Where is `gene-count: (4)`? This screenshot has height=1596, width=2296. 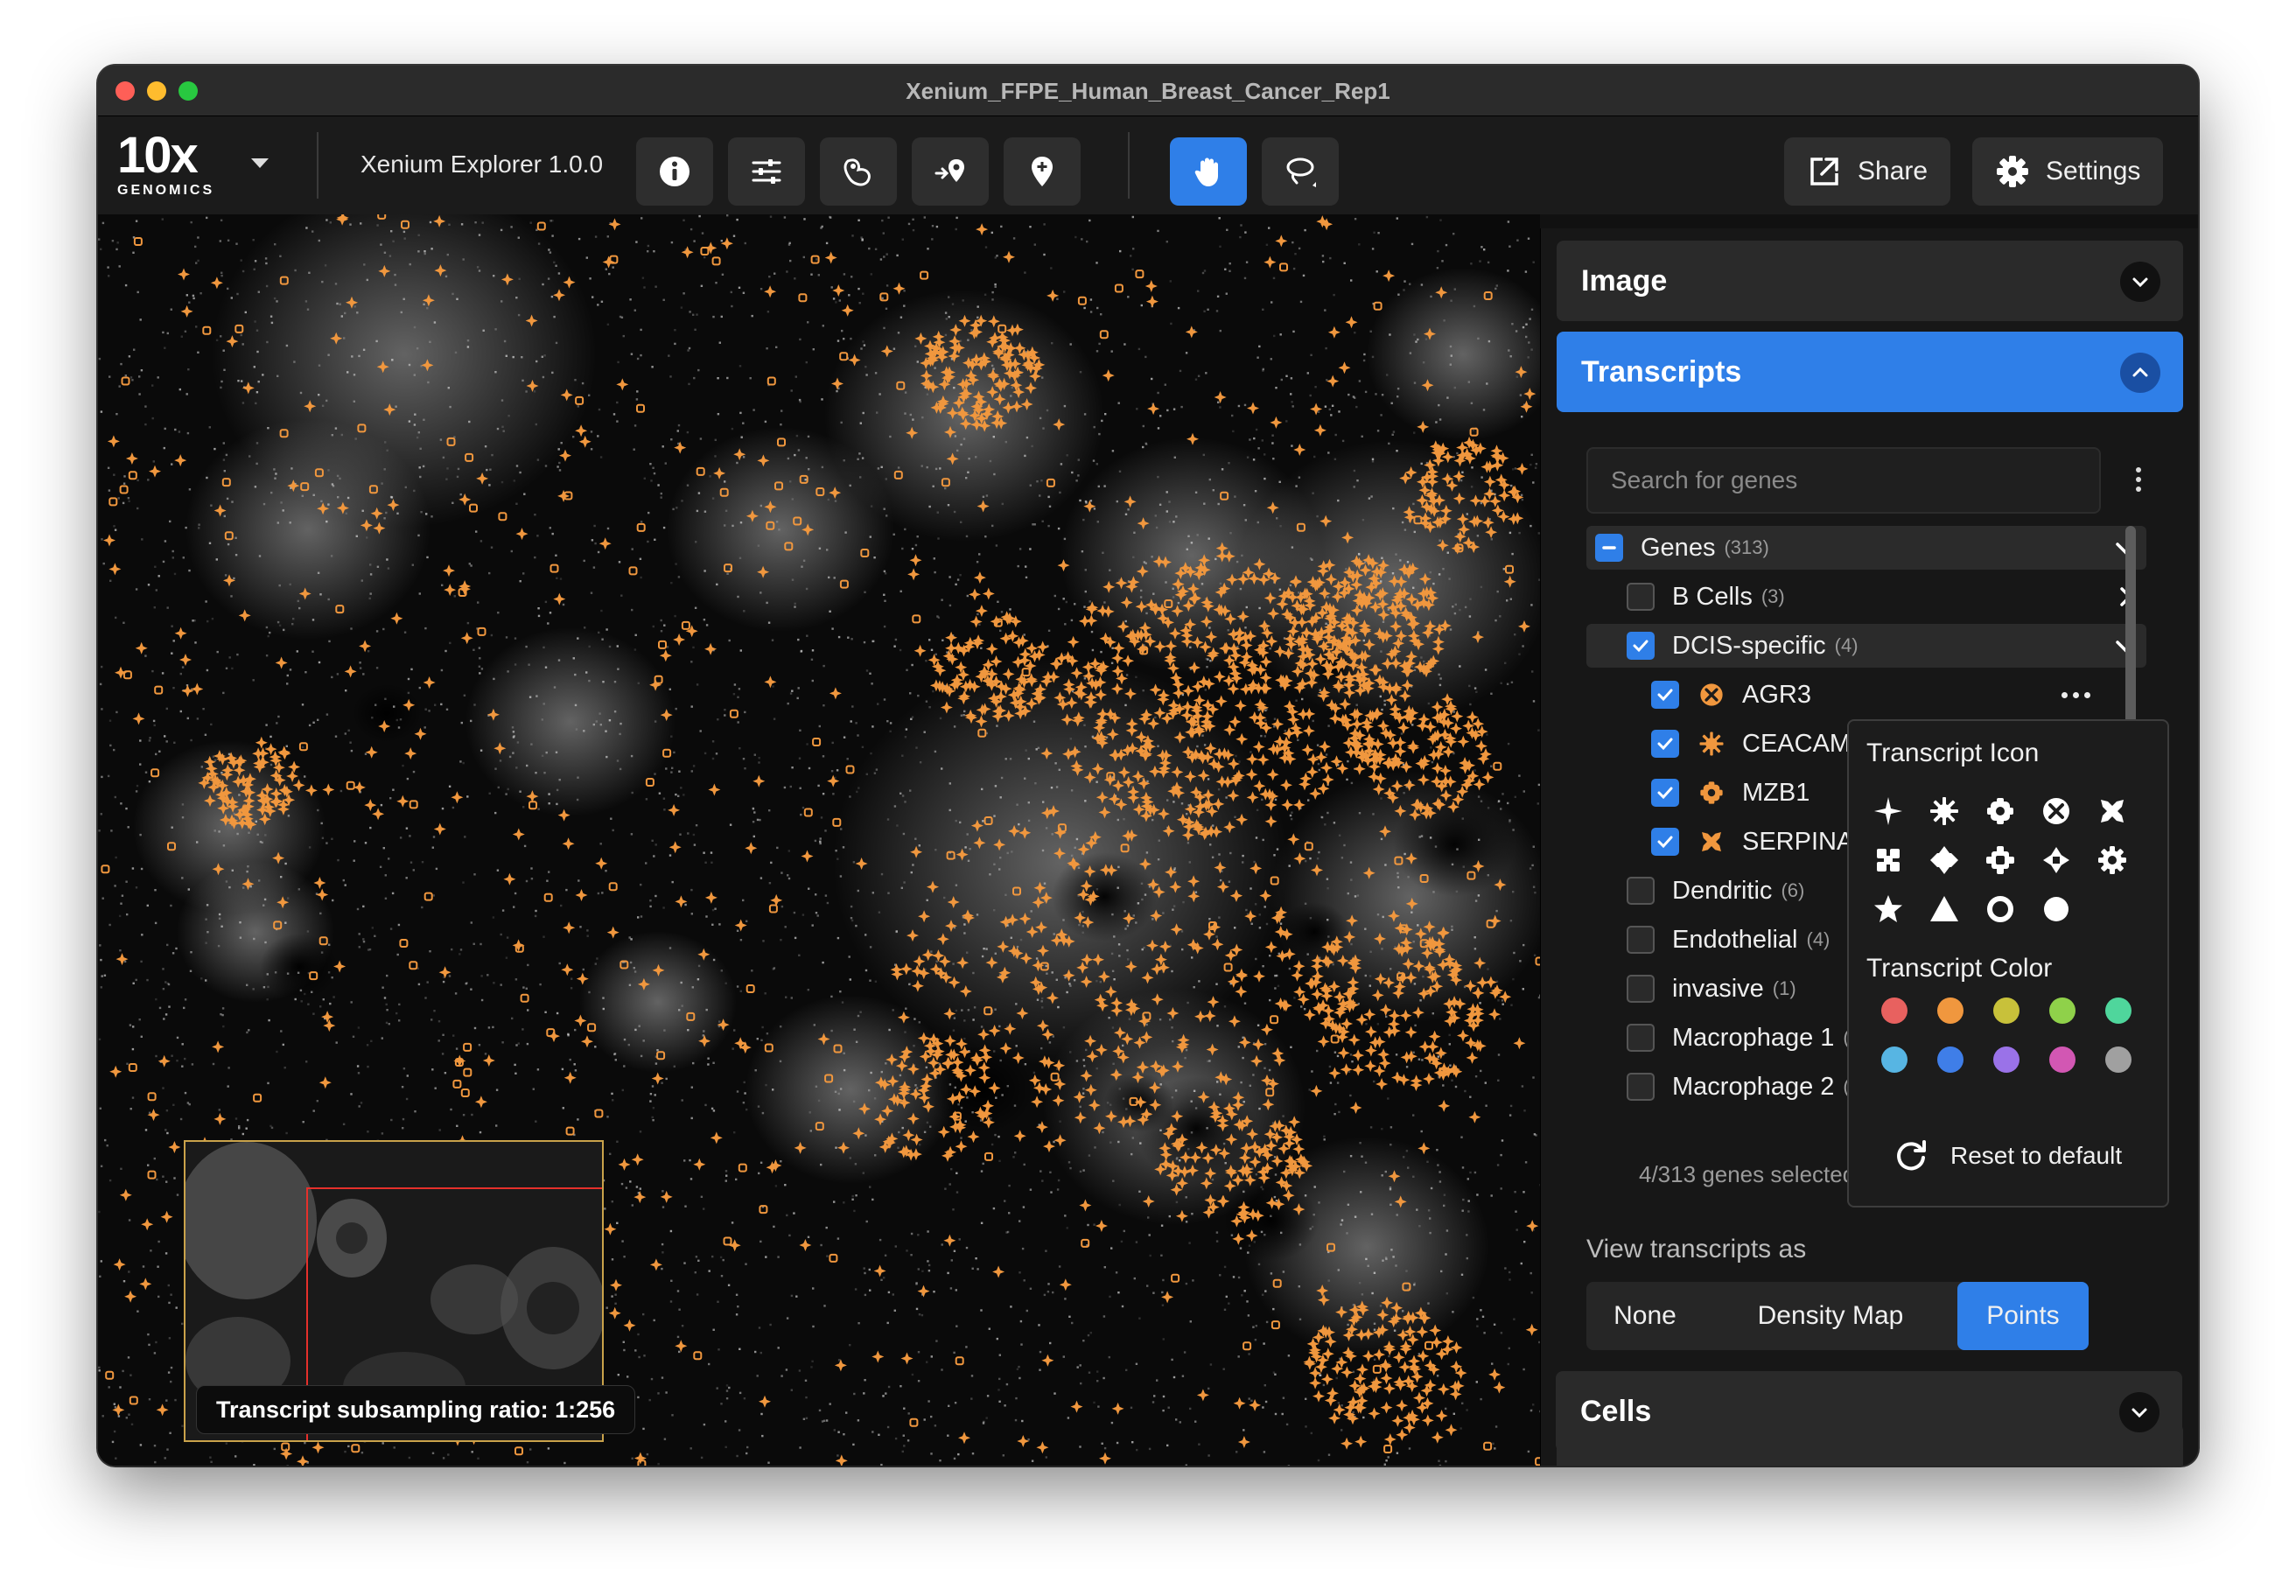 gene-count: (4) is located at coordinates (1846, 645).